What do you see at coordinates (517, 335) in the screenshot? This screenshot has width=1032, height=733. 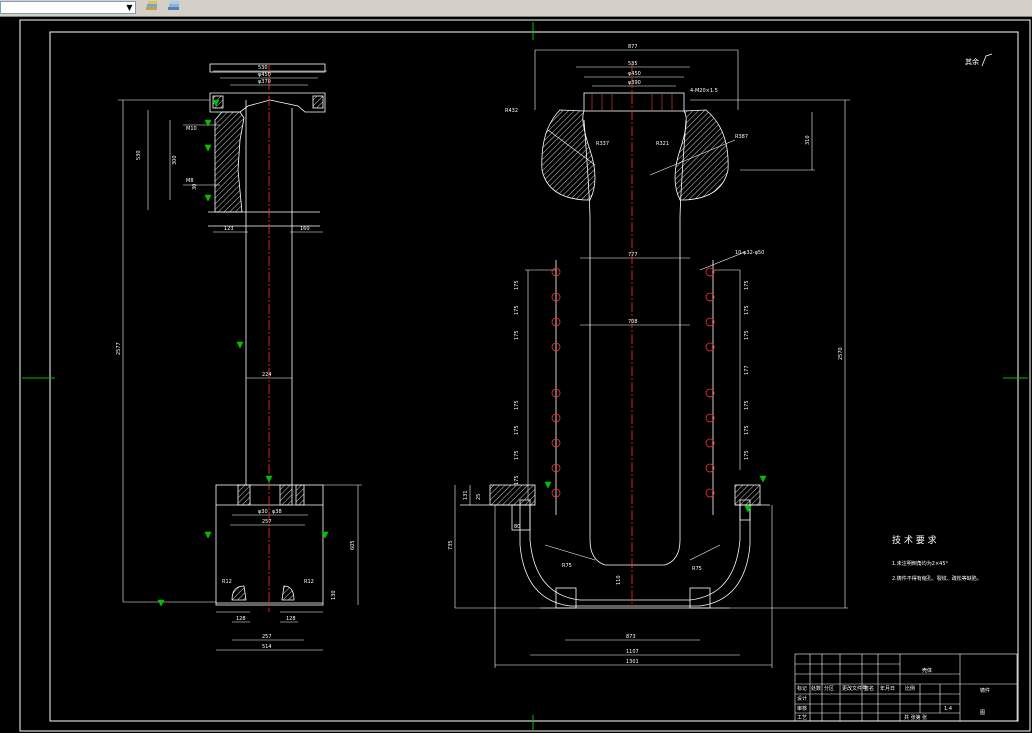 I see `right-left-dim-2: 175` at bounding box center [517, 335].